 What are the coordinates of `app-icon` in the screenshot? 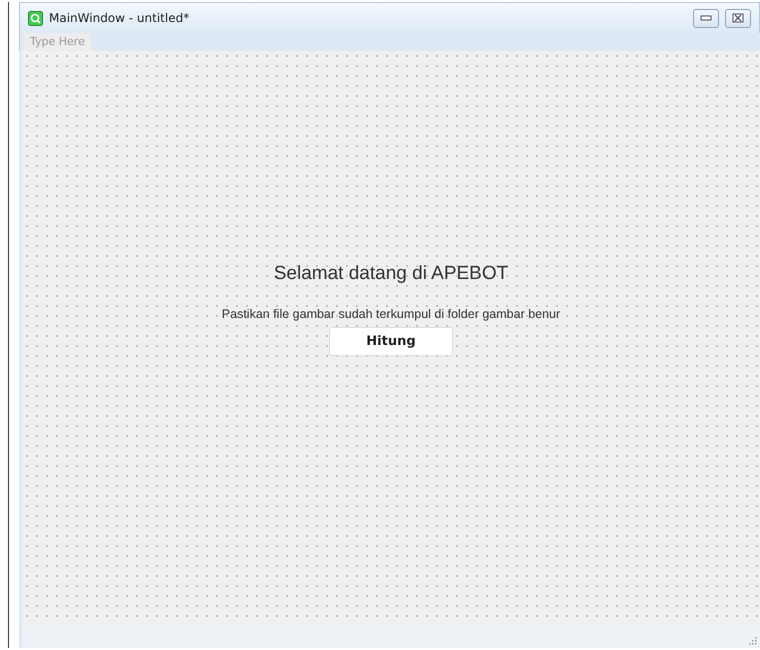 It's located at (35, 18).